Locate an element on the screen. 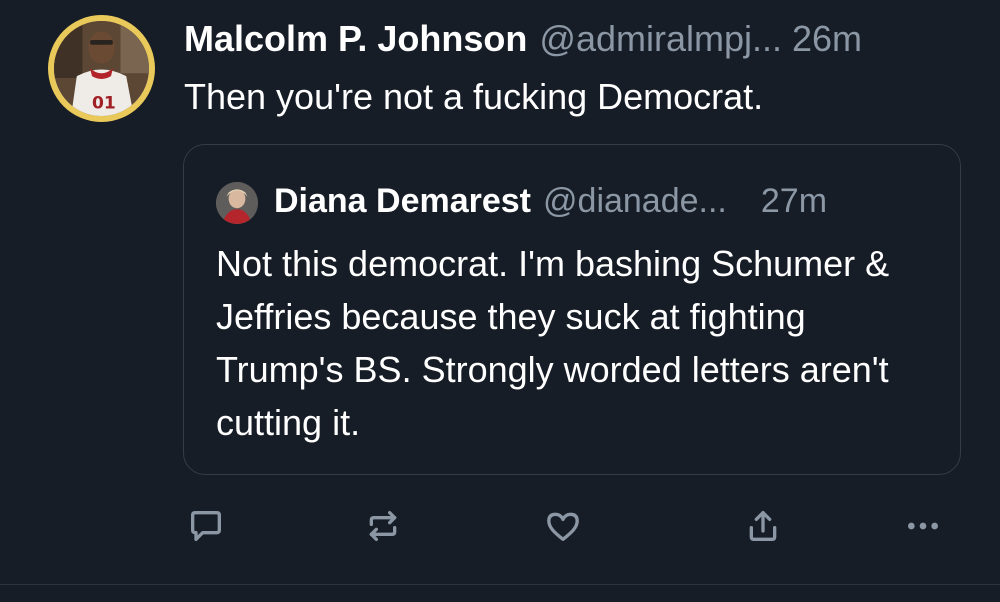 The image size is (1000, 602). avatar-photo: 01 is located at coordinates (101, 68).